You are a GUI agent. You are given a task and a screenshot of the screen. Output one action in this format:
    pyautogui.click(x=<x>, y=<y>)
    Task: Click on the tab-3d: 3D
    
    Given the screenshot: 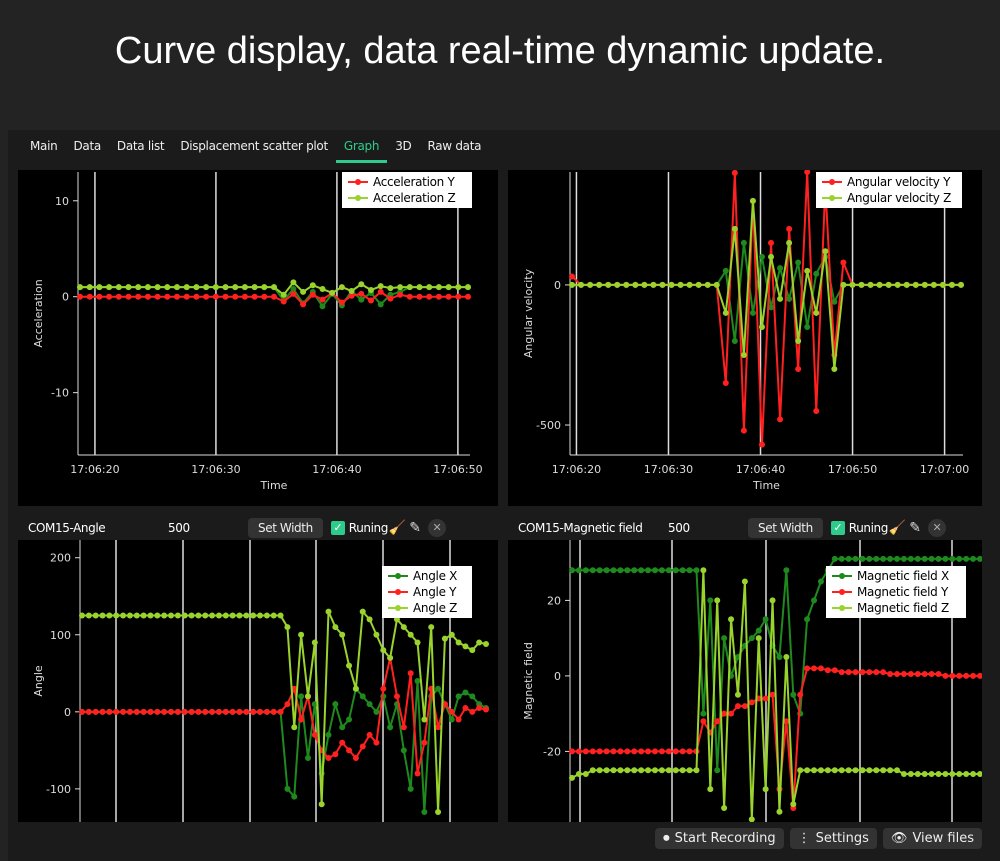 What is the action you would take?
    pyautogui.click(x=403, y=149)
    